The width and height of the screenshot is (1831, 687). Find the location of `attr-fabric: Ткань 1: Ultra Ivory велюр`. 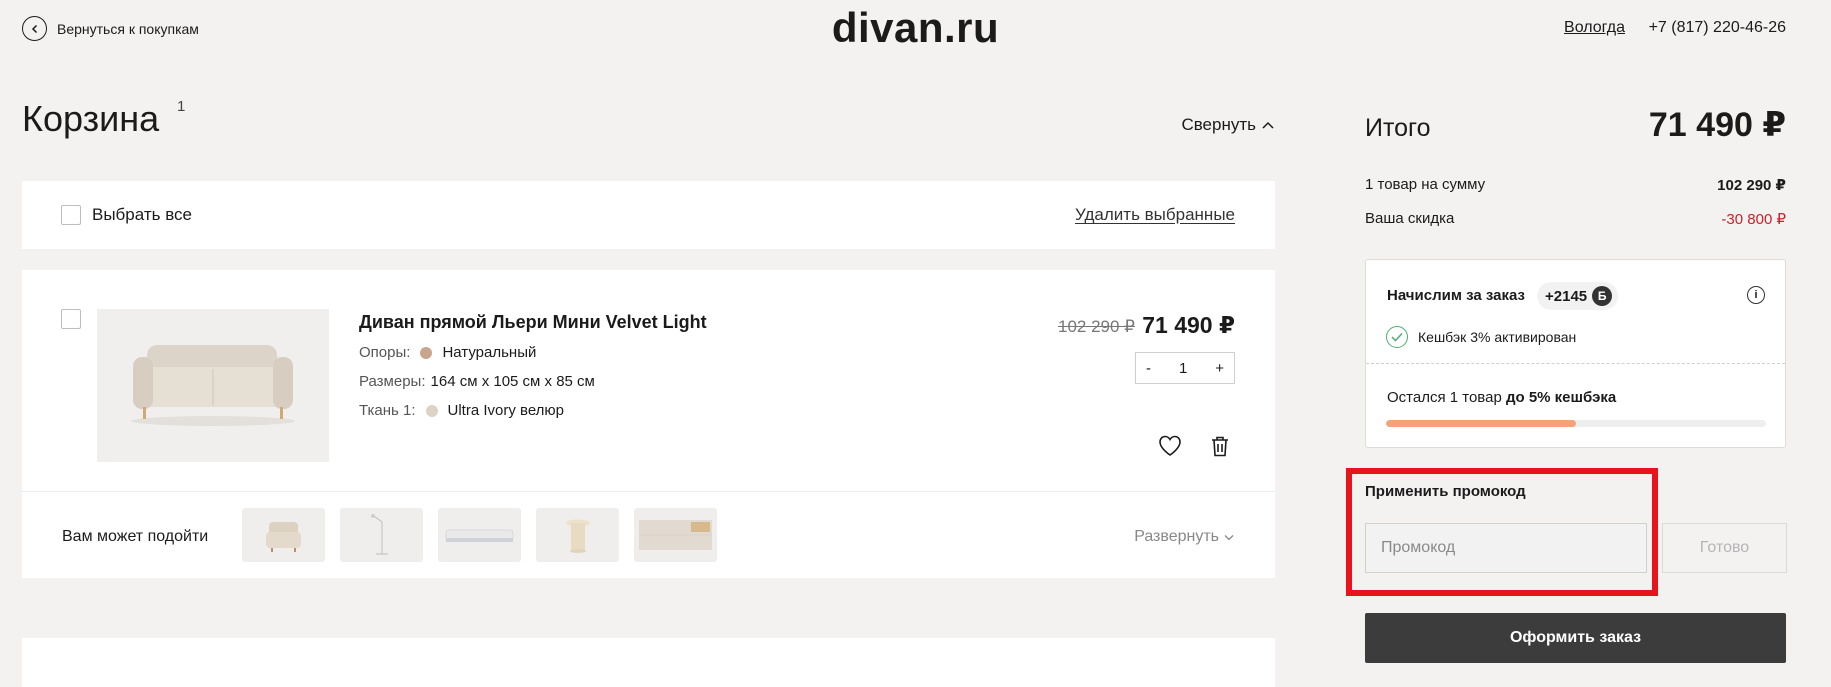

attr-fabric: Ткань 1: Ultra Ivory велюр is located at coordinates (461, 410).